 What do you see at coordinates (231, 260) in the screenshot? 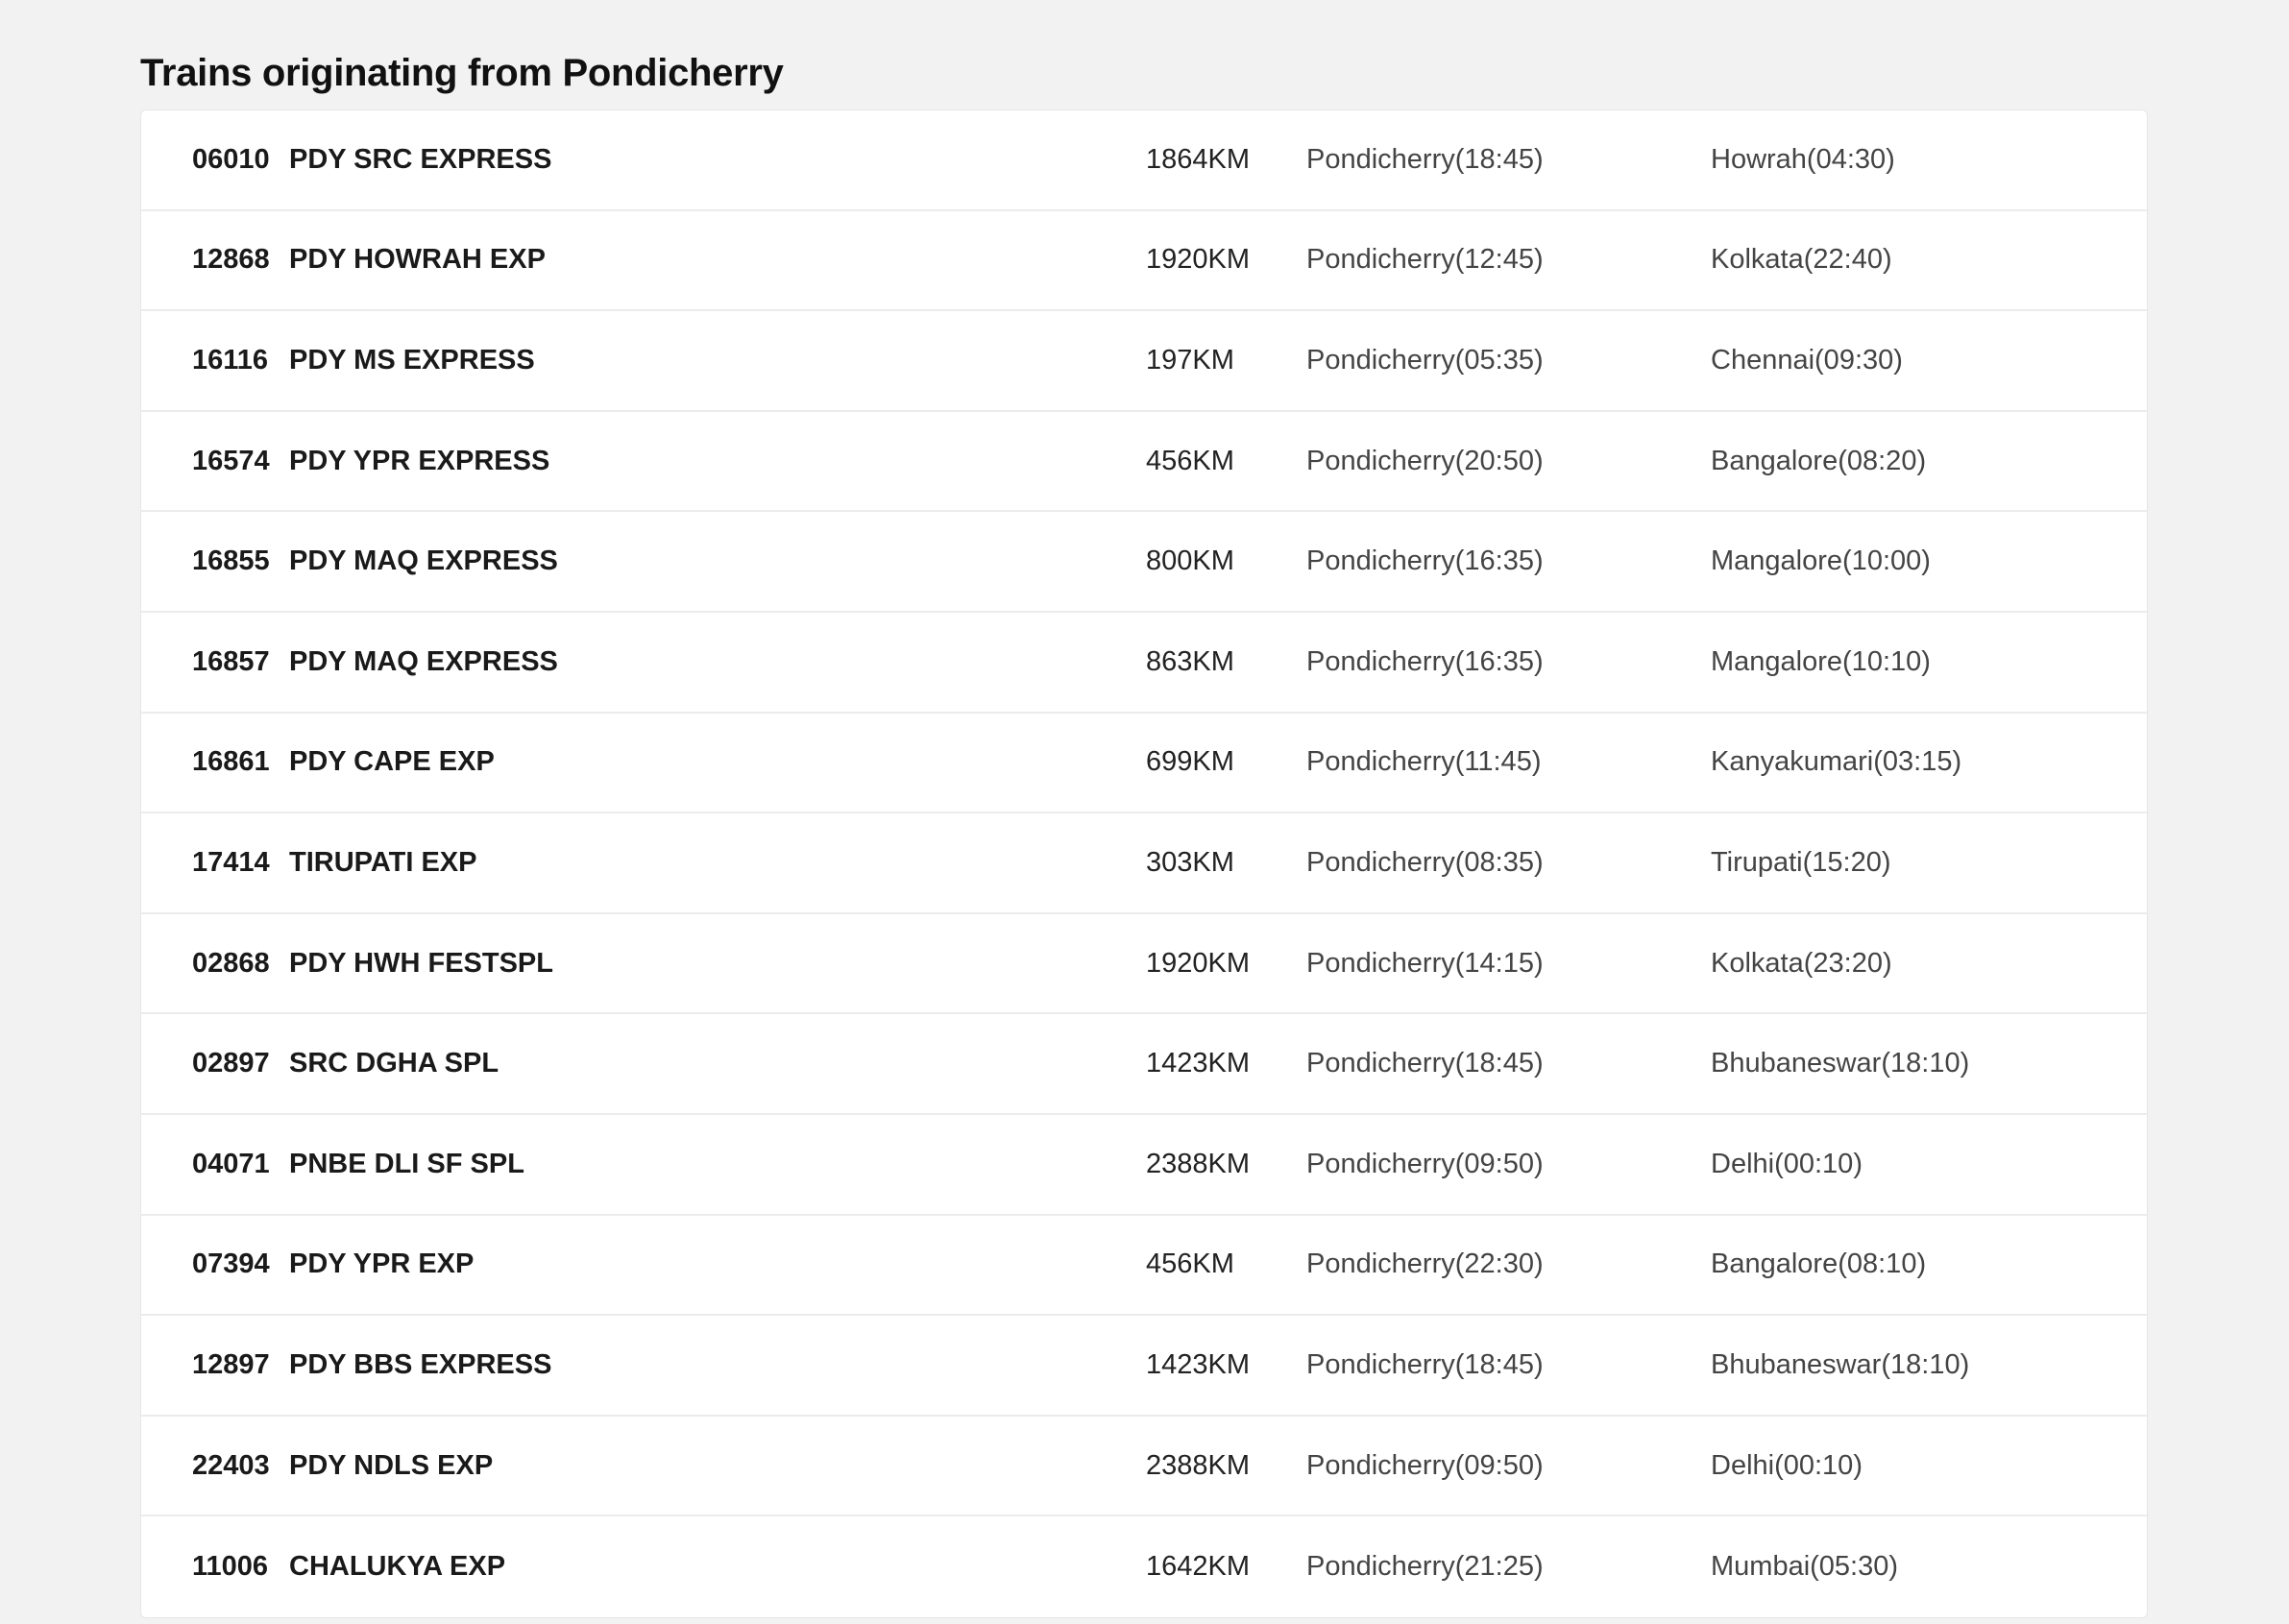
I see `train-number: 12868` at bounding box center [231, 260].